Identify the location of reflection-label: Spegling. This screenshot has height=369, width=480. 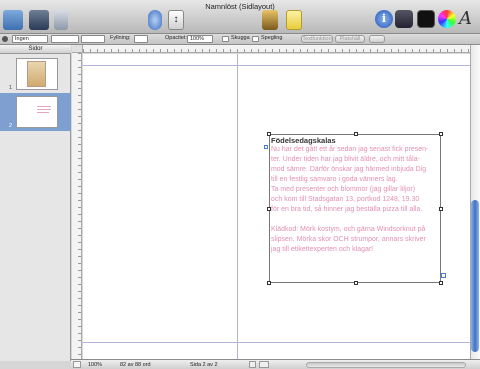
(272, 38).